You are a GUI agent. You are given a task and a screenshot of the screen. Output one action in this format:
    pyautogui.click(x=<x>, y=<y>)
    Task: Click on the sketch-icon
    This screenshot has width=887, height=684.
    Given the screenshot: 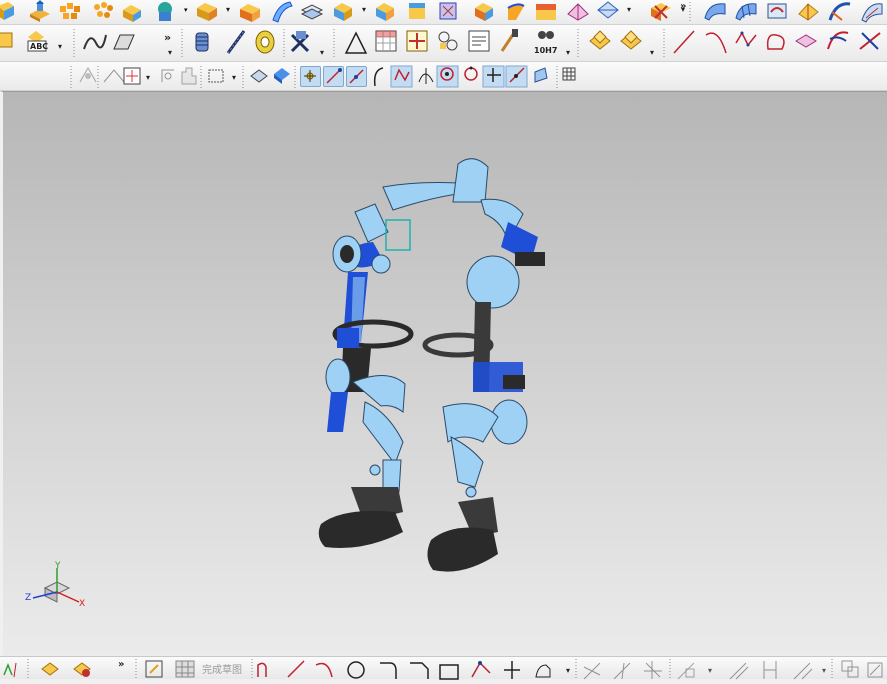 What is the action you would take?
    pyautogui.click(x=10, y=670)
    